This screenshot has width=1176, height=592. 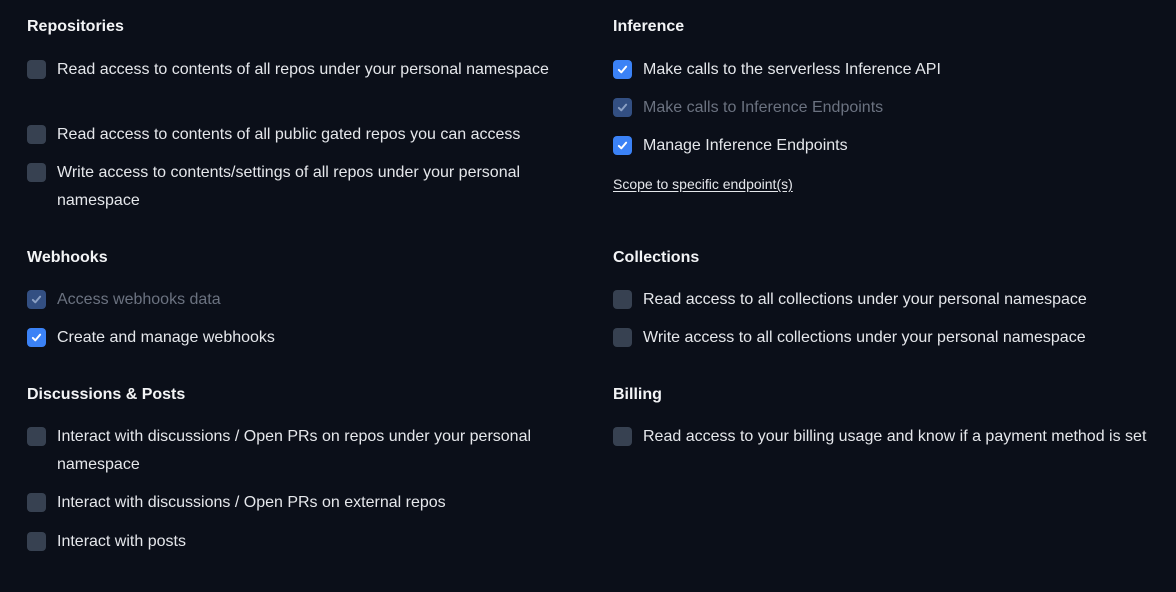 I want to click on permission-inference-endpoints-call: Make calls to Inference Endpoints, so click(x=885, y=108).